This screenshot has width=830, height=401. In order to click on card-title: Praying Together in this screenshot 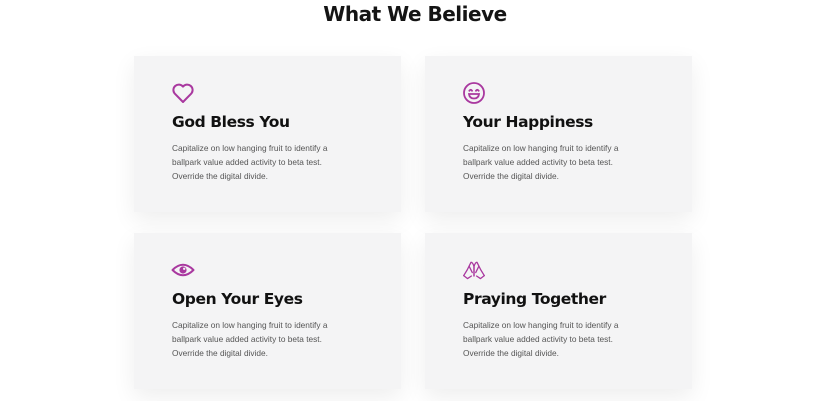, I will do `click(534, 299)`.